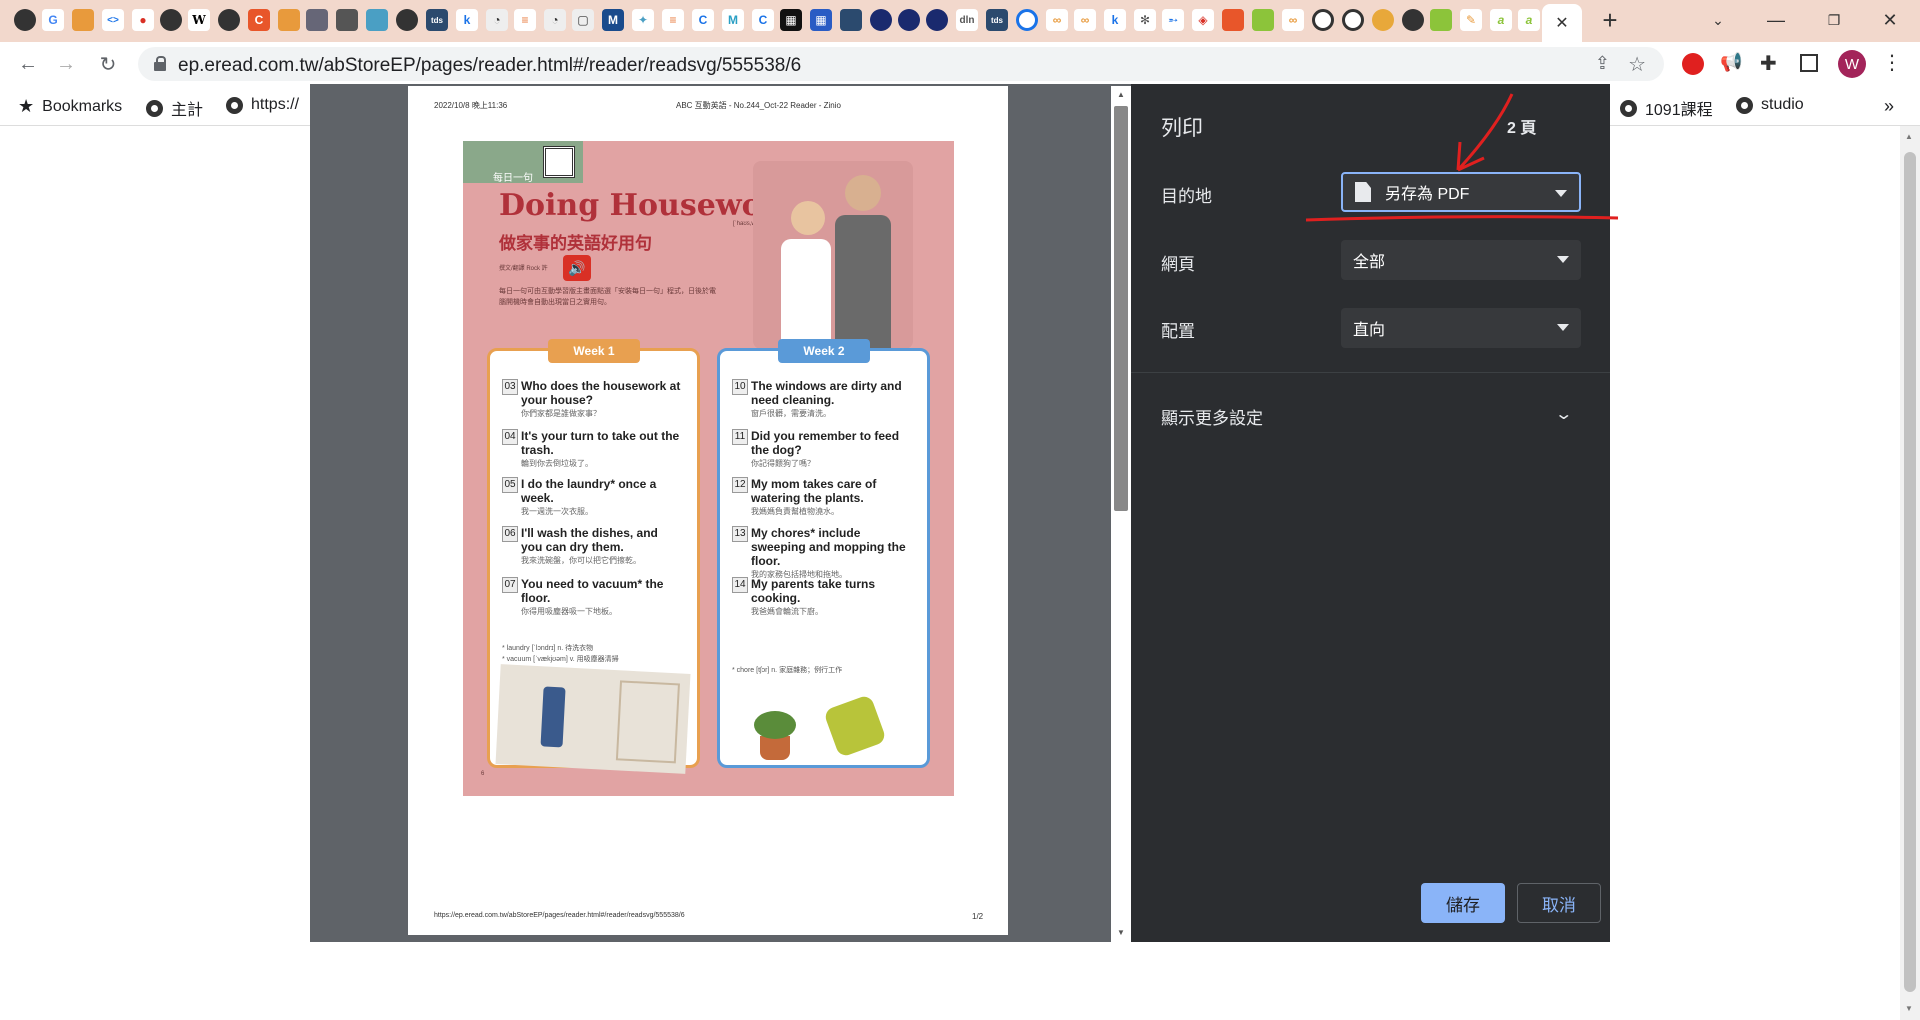 The image size is (1920, 1020). What do you see at coordinates (1233, 20) in the screenshot?
I see `tab-favicon-office-icon` at bounding box center [1233, 20].